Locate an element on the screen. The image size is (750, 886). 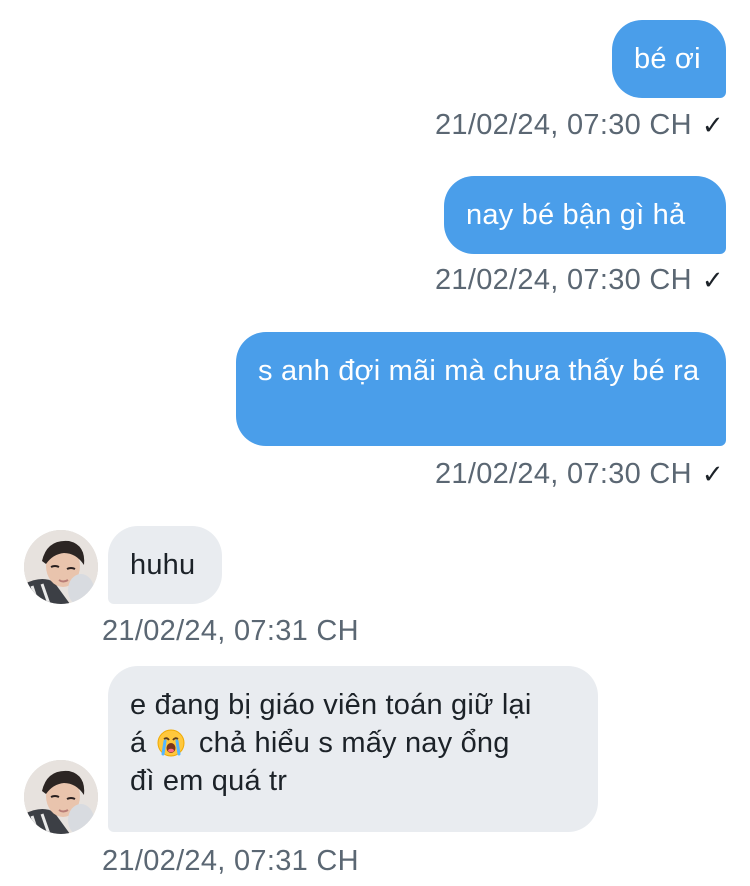
outgoing-message-bubble: s anh đợi mãi mà chưa thấy bé ra is located at coordinates (481, 389).